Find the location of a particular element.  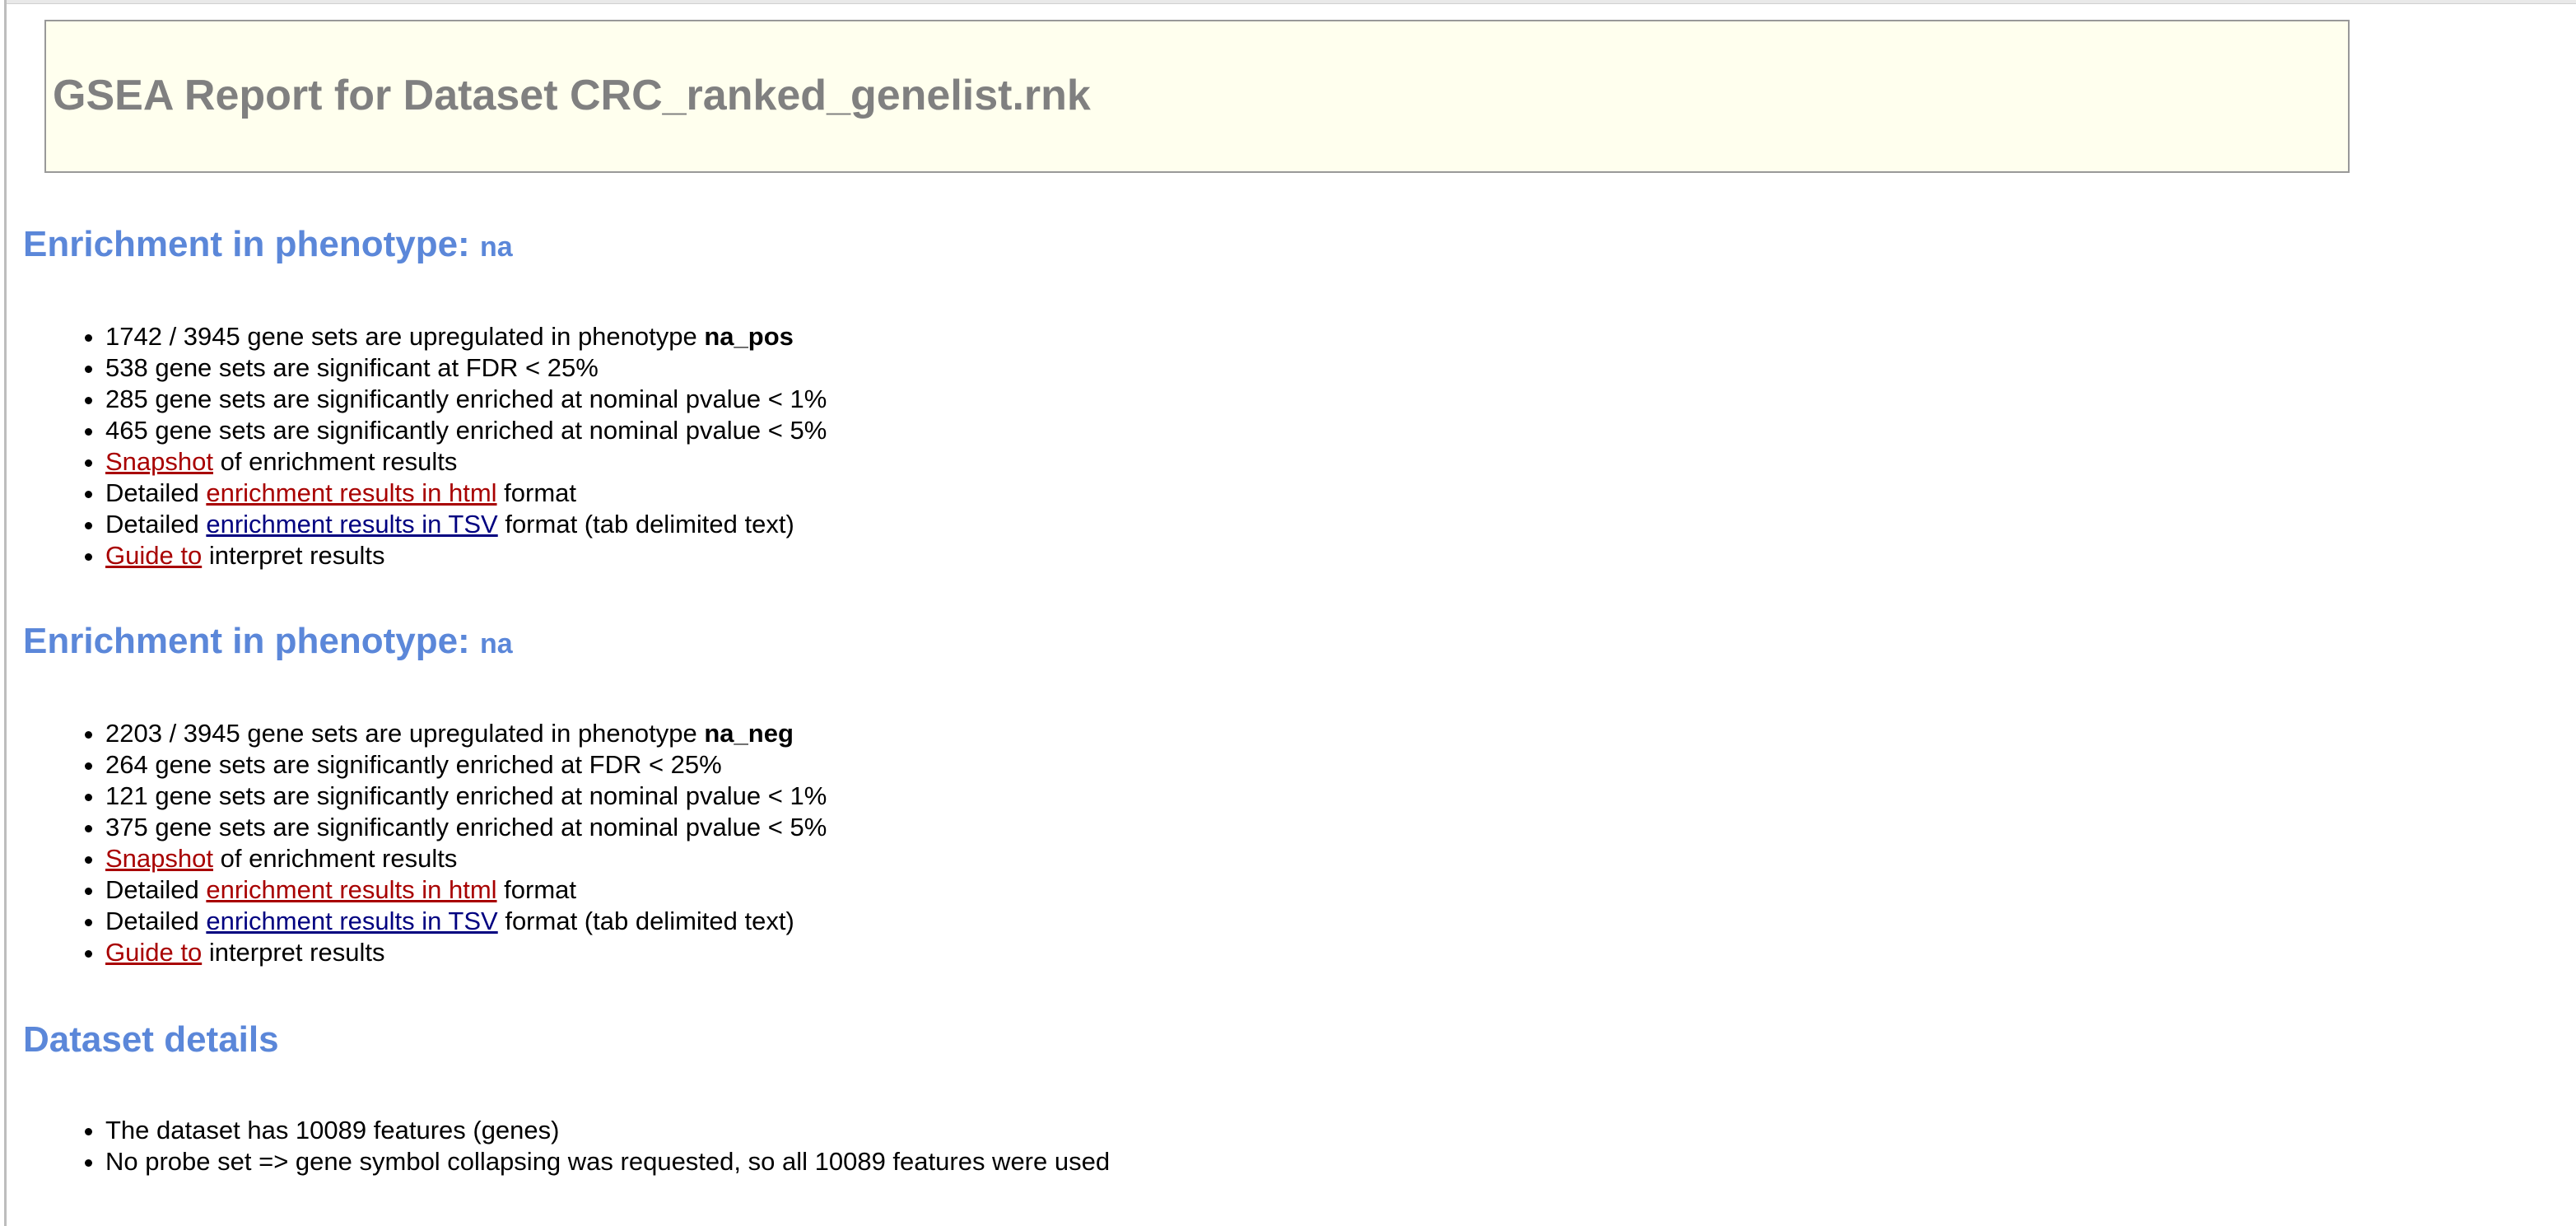

window-top-edge is located at coordinates (1288, 2).